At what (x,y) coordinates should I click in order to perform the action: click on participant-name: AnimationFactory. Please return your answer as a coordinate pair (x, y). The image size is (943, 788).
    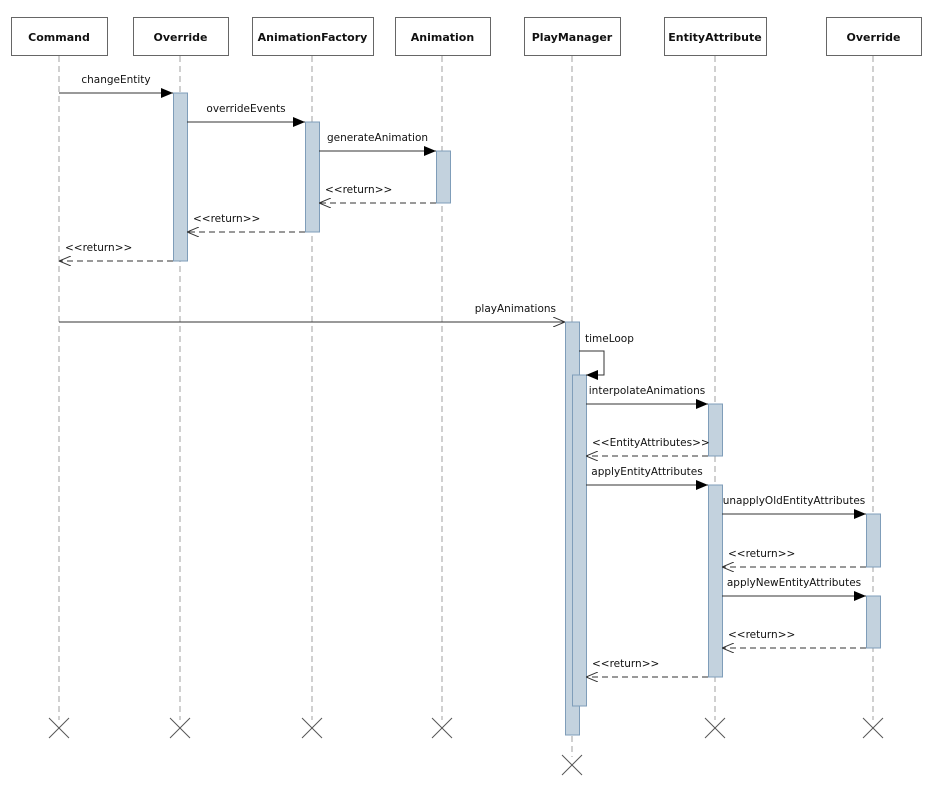
    Looking at the image, I should click on (313, 37).